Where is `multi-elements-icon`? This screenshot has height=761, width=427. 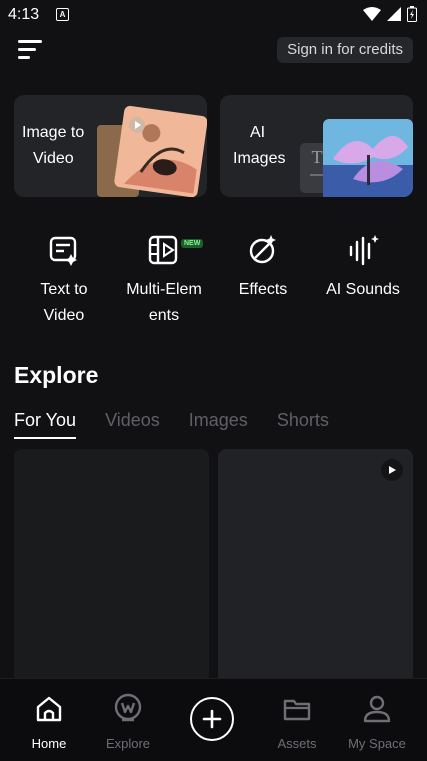
multi-elements-icon is located at coordinates (163, 250).